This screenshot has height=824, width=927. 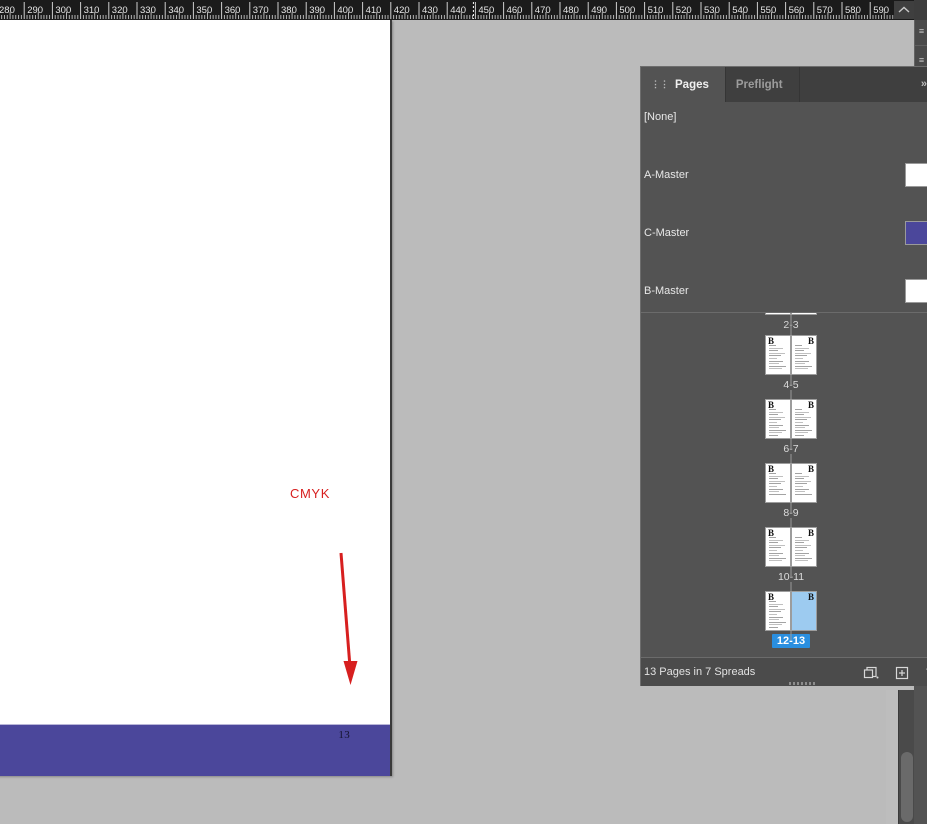 I want to click on panel-icon-1: ≡, so click(x=921, y=31).